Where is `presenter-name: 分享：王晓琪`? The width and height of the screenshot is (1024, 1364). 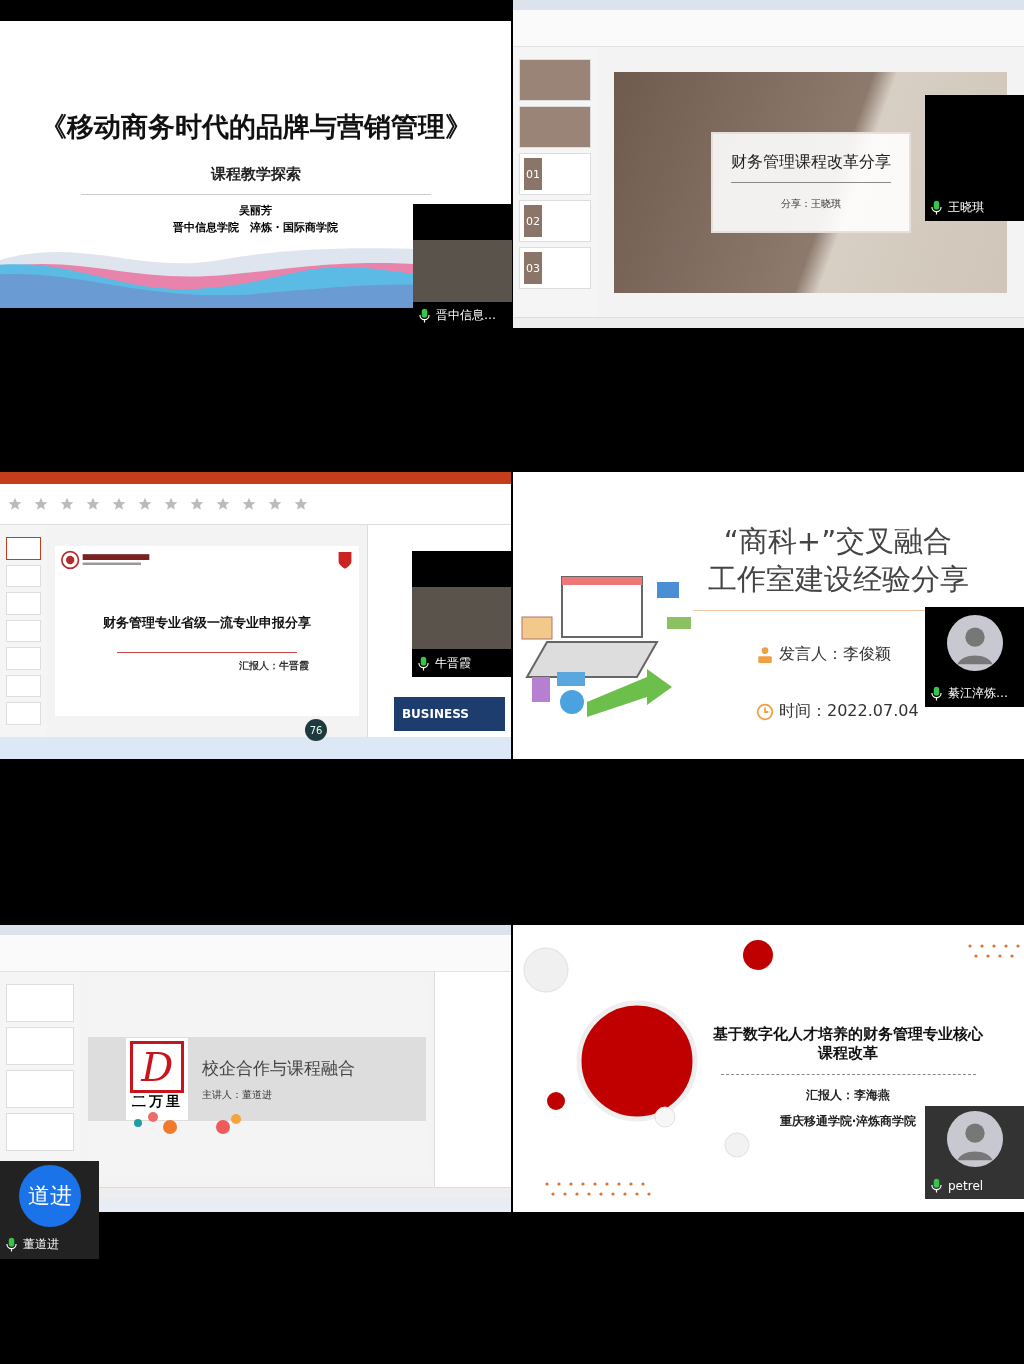 presenter-name: 分享：王晓琪 is located at coordinates (810, 203).